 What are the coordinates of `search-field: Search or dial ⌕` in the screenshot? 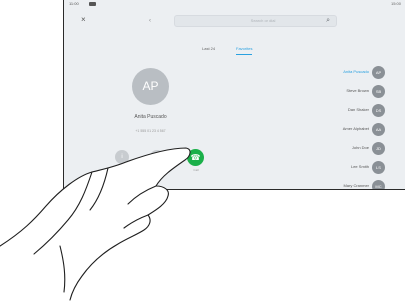 It's located at (255, 21).